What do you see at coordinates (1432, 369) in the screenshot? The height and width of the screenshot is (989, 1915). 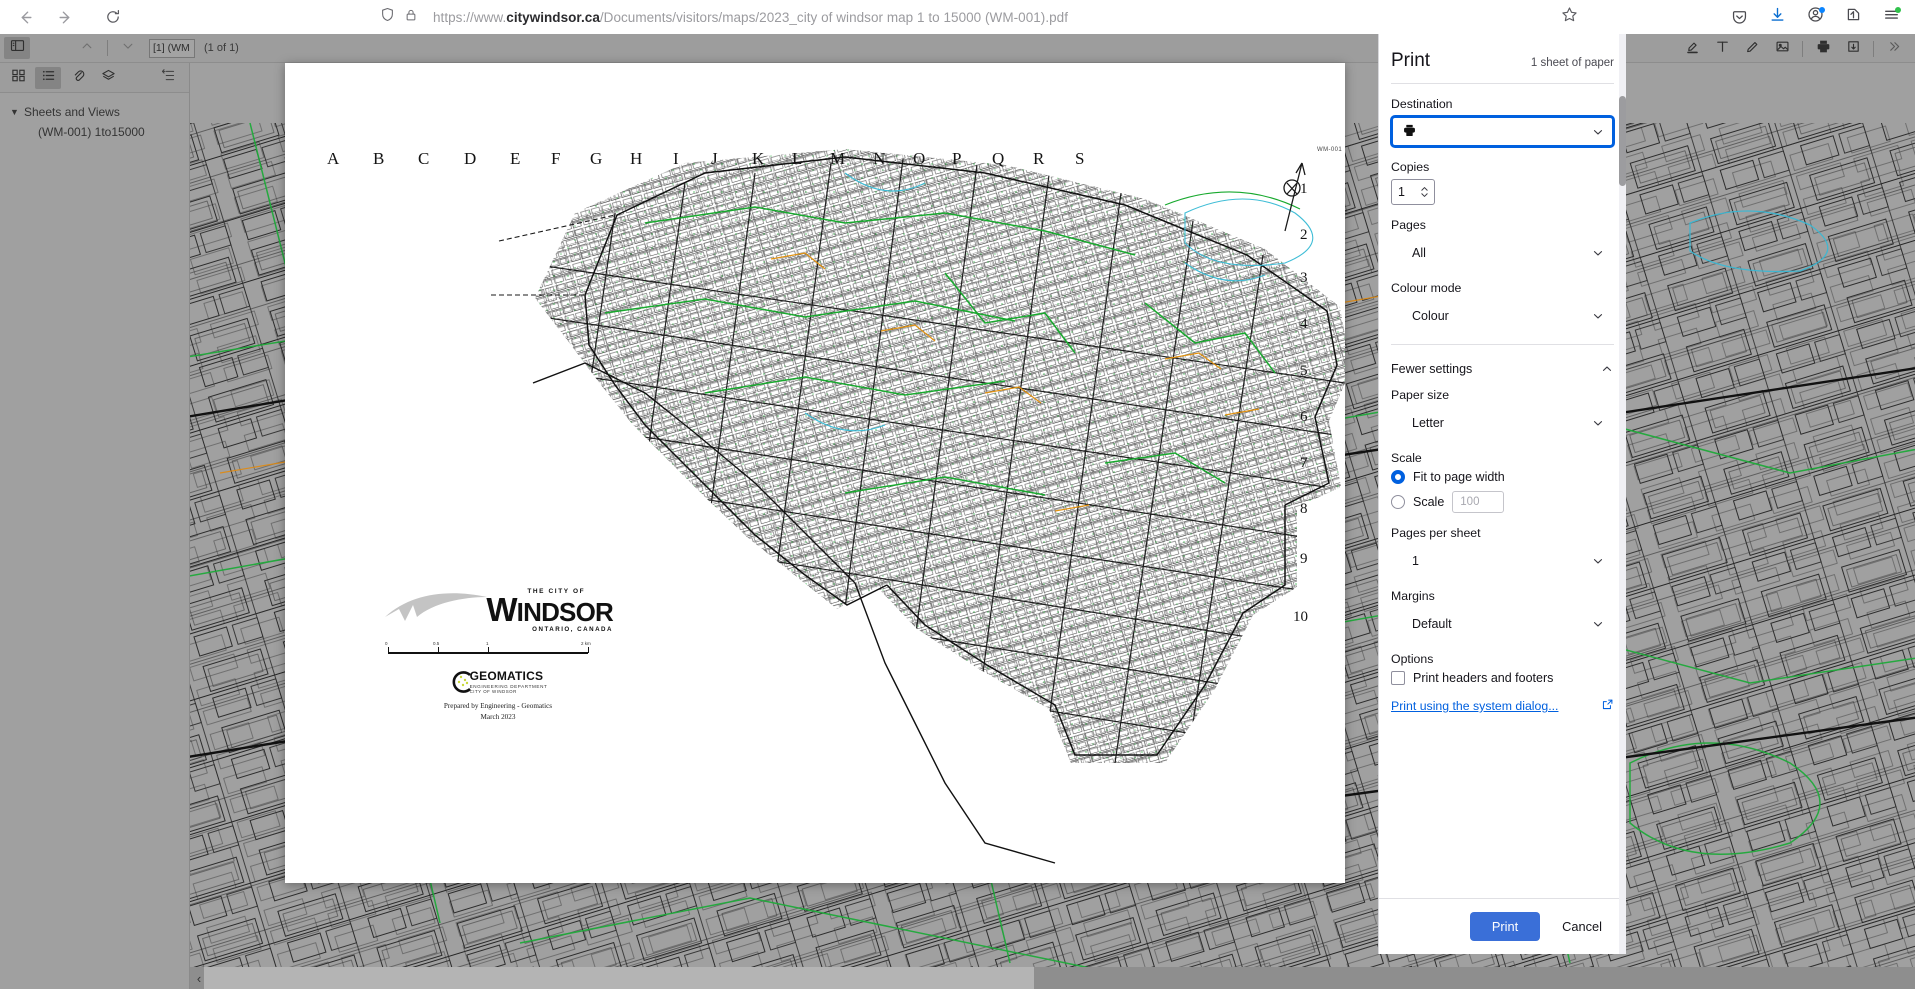 I see `fewer-settings-label: Fewer settings` at bounding box center [1432, 369].